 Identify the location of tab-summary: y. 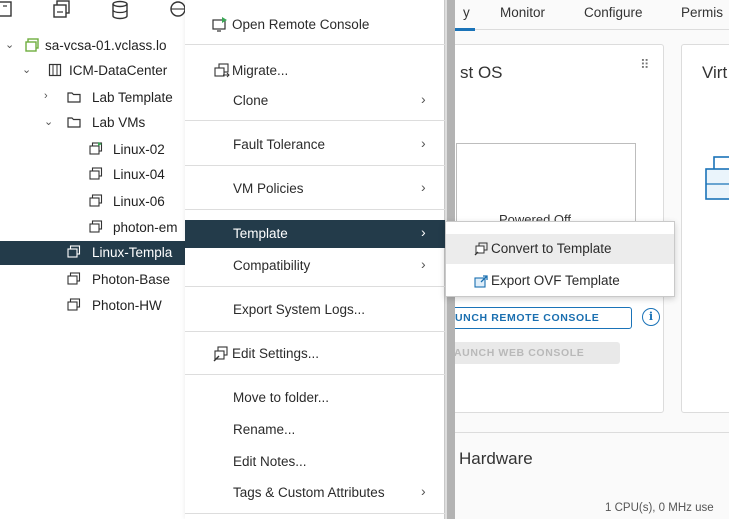
(466, 12).